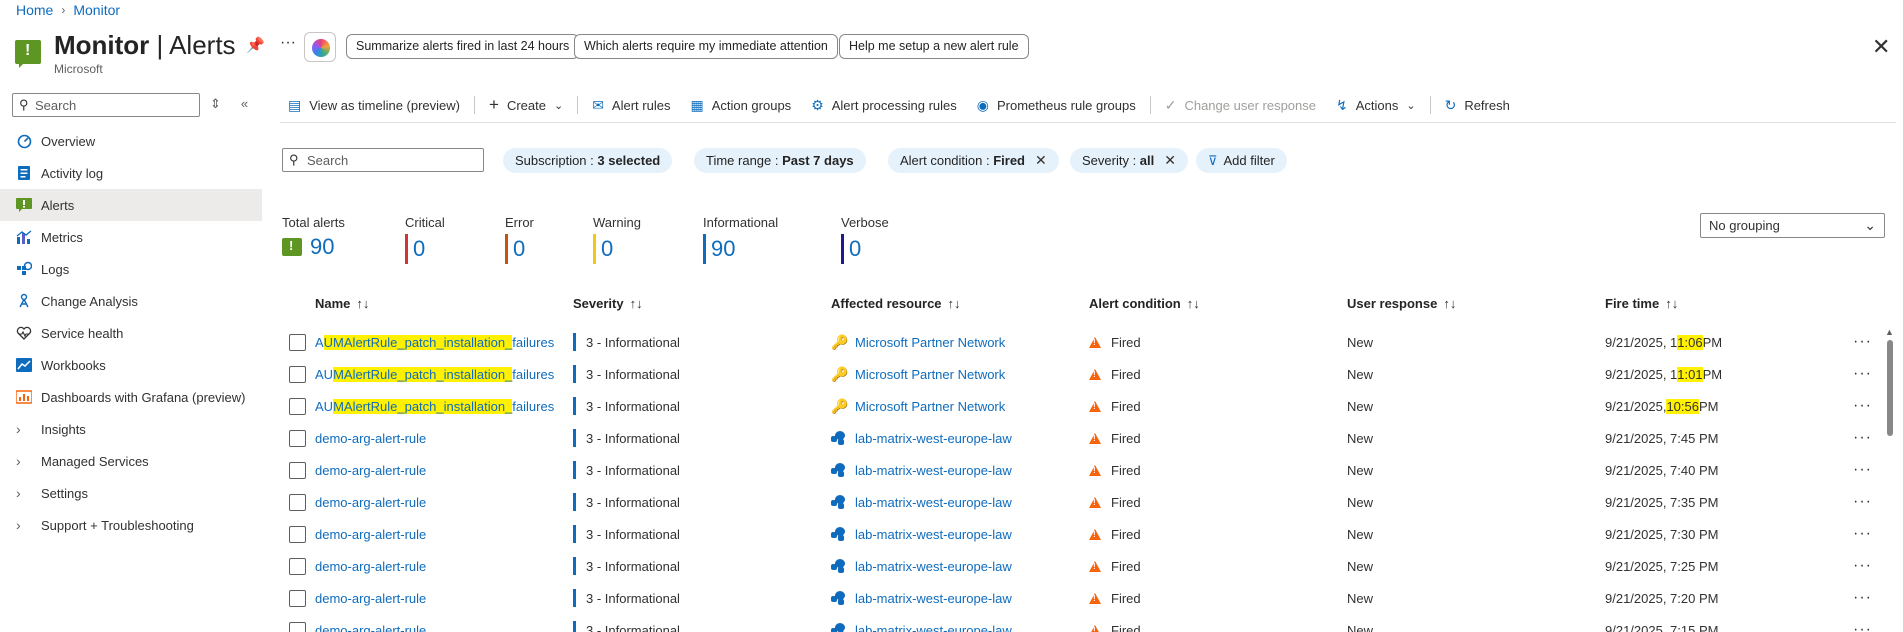 This screenshot has width=1903, height=632. Describe the element at coordinates (896, 303) in the screenshot. I see `column-header-affected-resource: Affected resource ↑↓` at that location.